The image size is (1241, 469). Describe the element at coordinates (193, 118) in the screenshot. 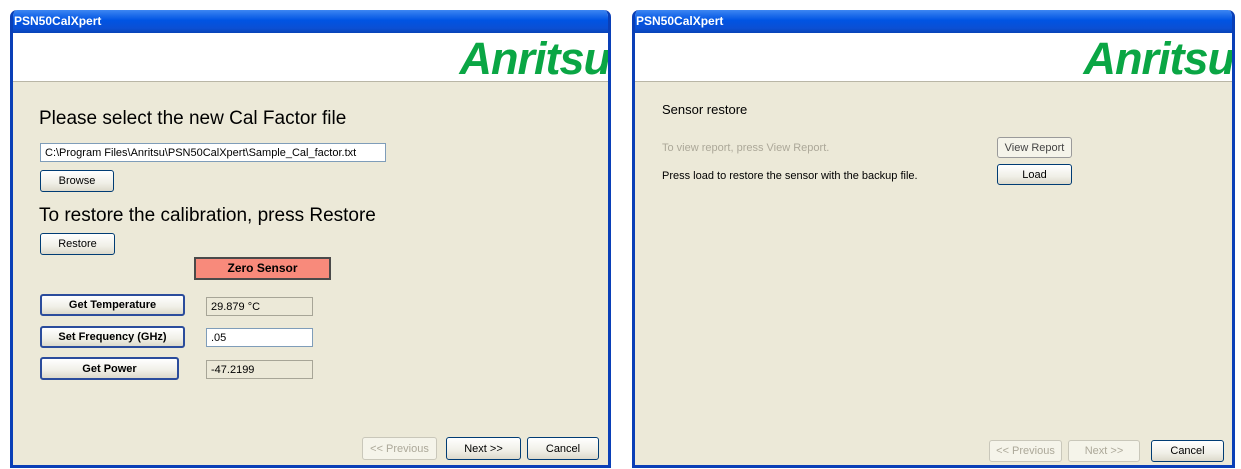

I see `select-file-heading: Please select the new Cal Factor file` at that location.